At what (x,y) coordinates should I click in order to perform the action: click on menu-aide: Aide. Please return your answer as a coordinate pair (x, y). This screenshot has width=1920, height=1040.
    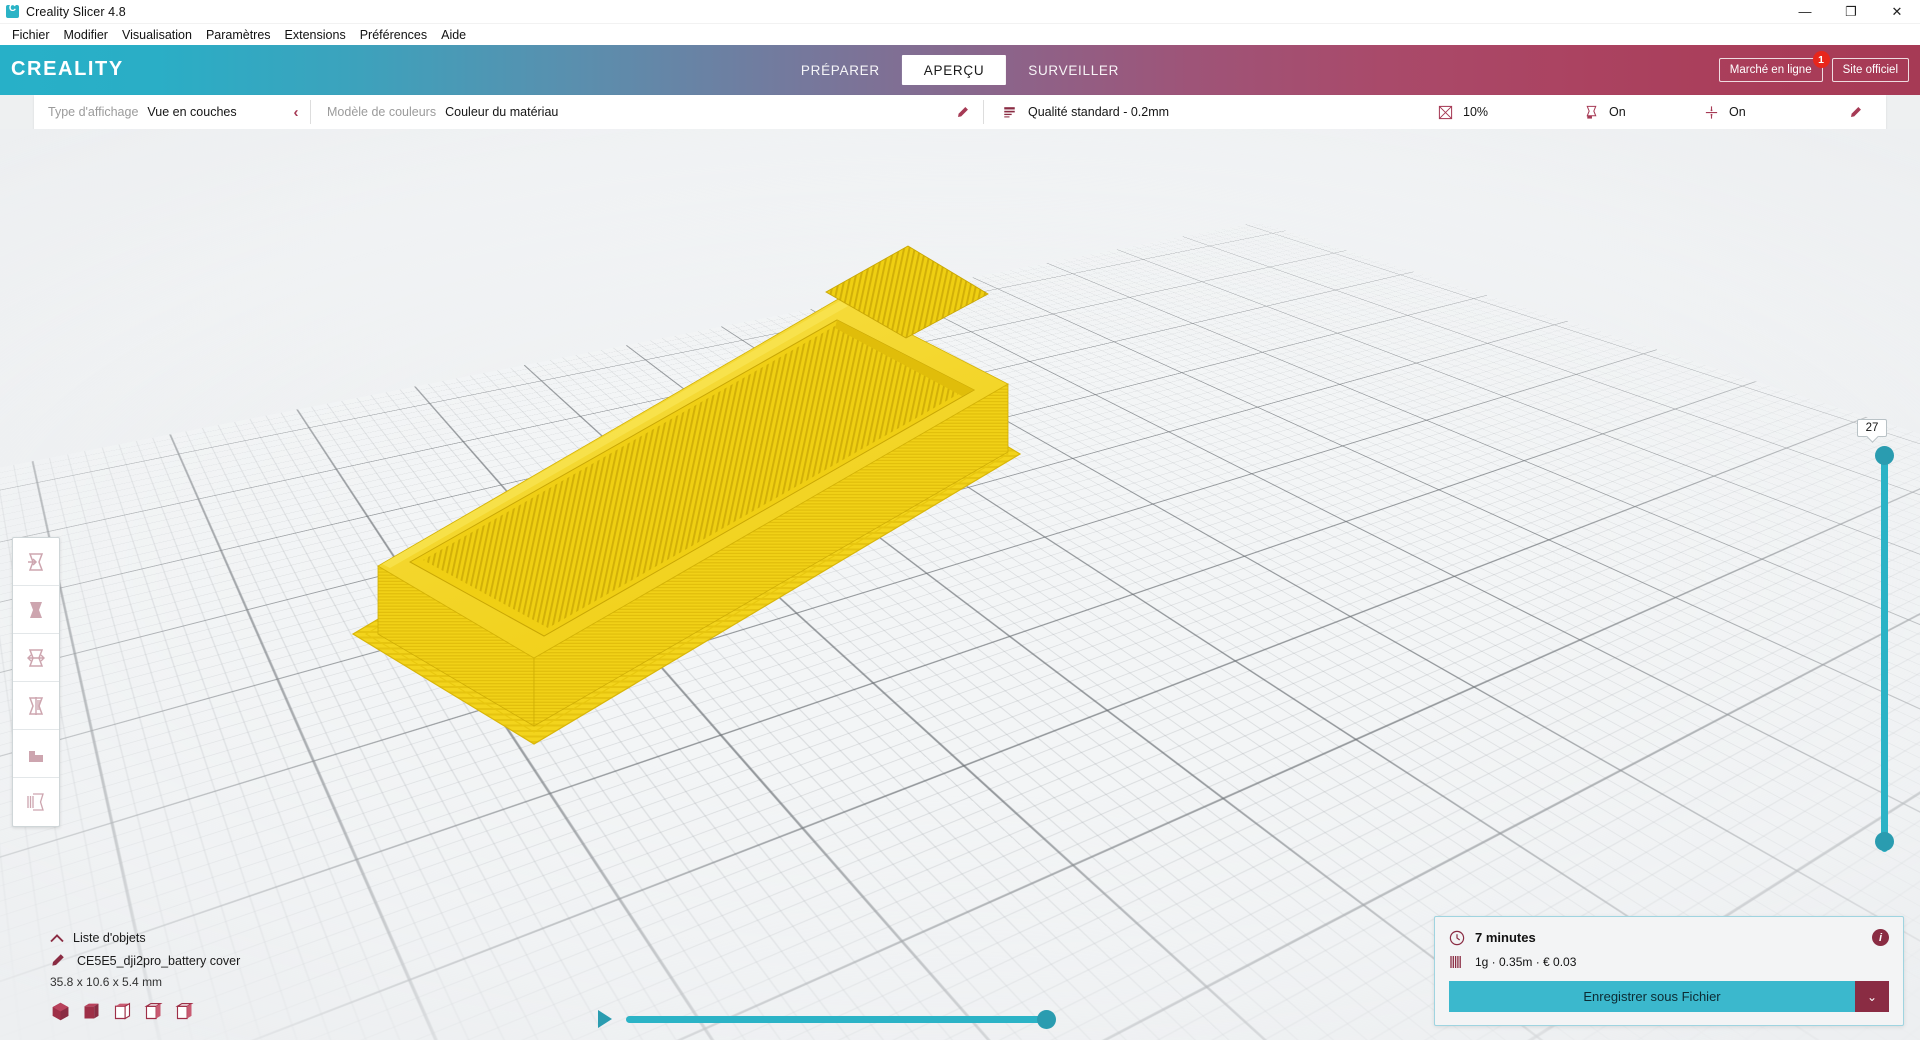
    Looking at the image, I should click on (453, 35).